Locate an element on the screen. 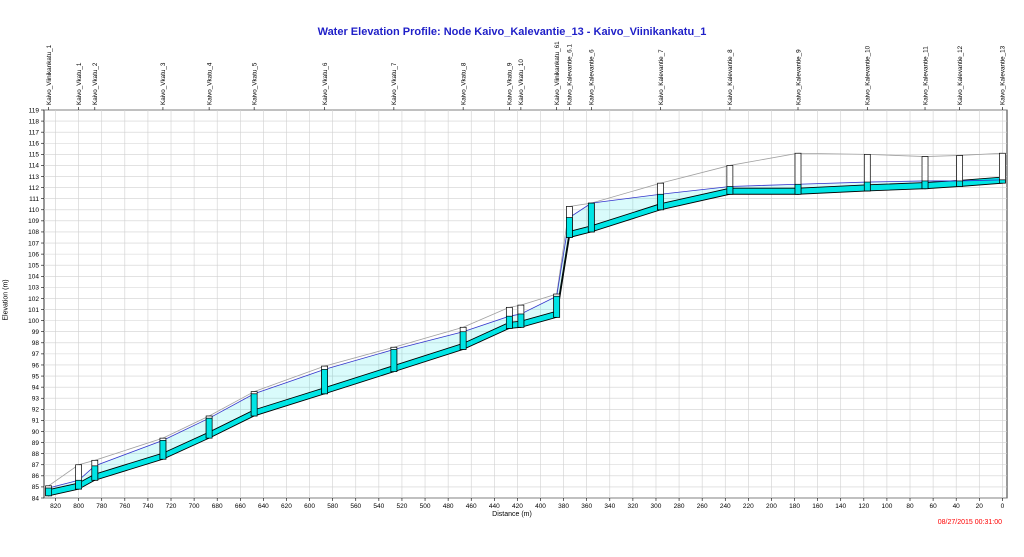 The image size is (1024, 557). y-tick-label: 99 is located at coordinates (36, 332).